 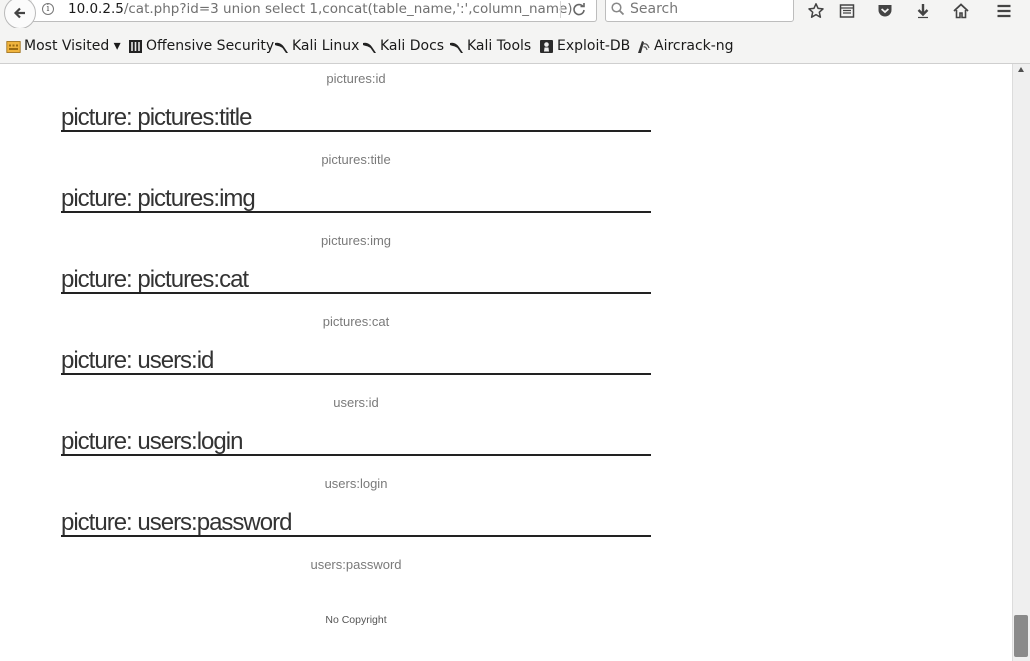 What do you see at coordinates (594, 46) in the screenshot?
I see `bookmark-label: Exploit-DB` at bounding box center [594, 46].